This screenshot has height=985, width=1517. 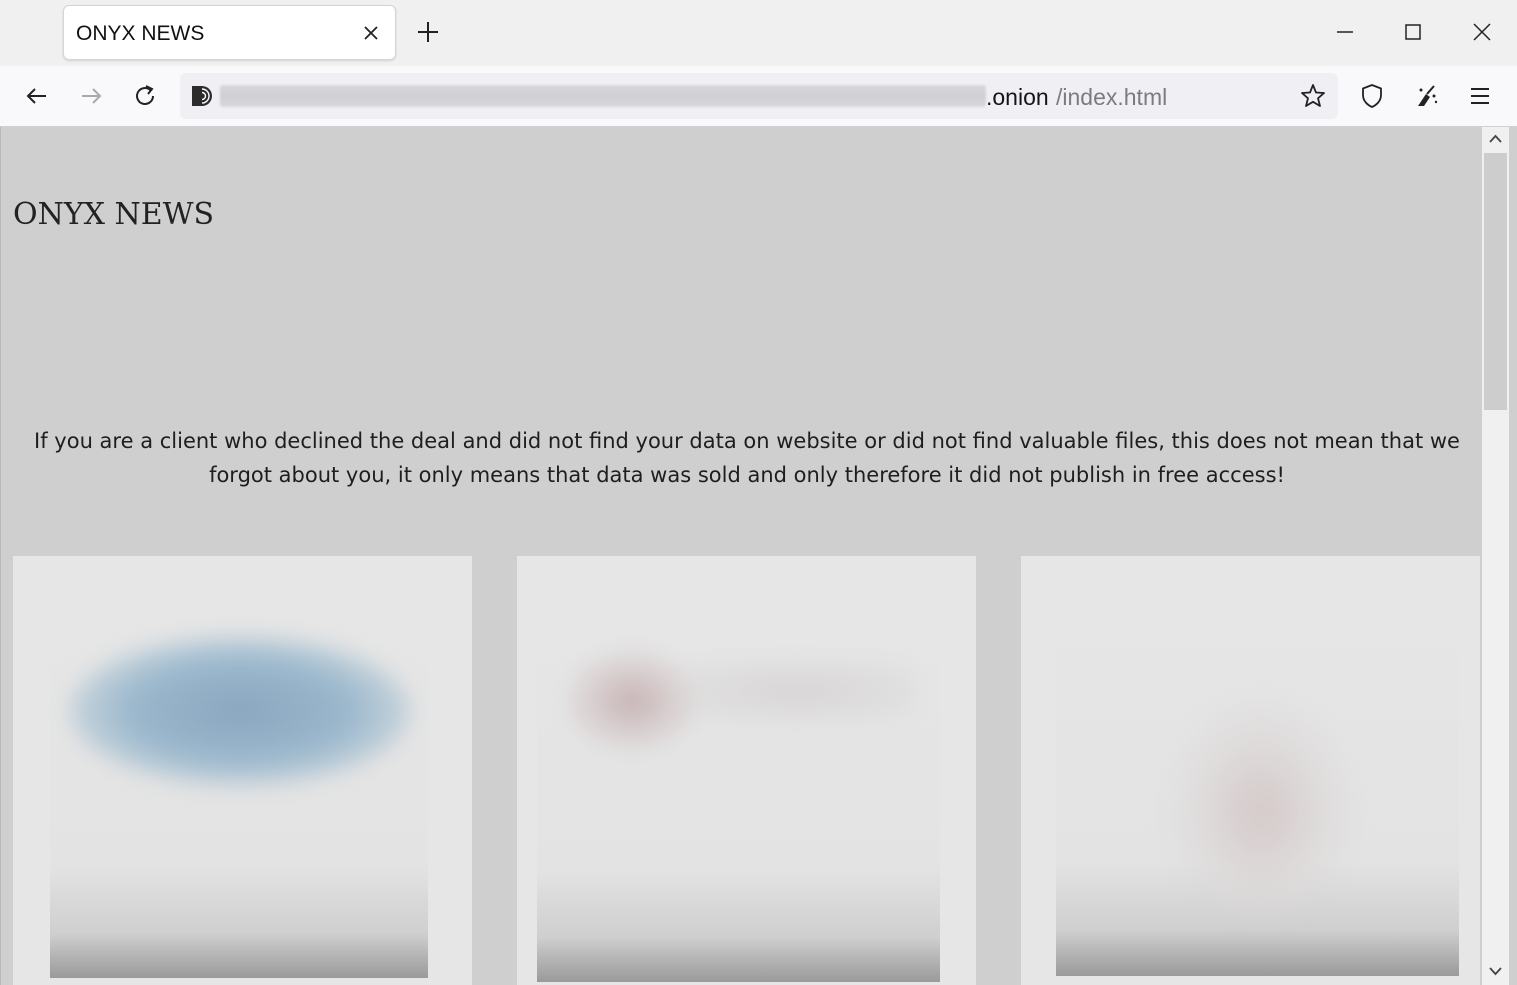 I want to click on vertical-scrollbar, so click(x=1495, y=556).